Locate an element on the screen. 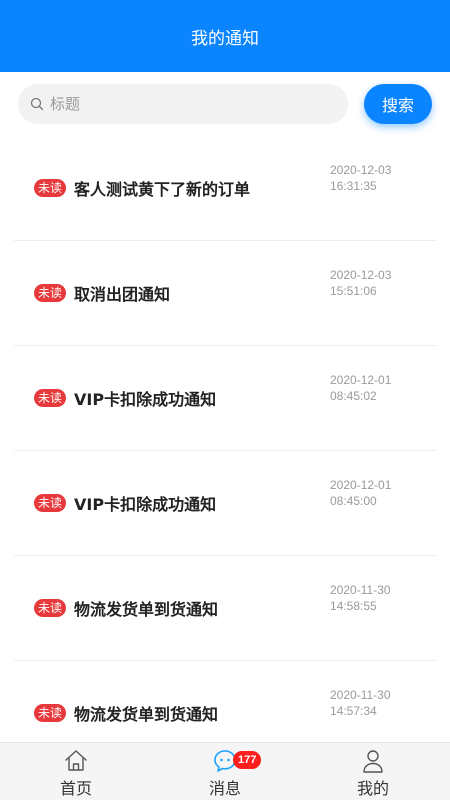  tab-home: 首页 is located at coordinates (76, 771).